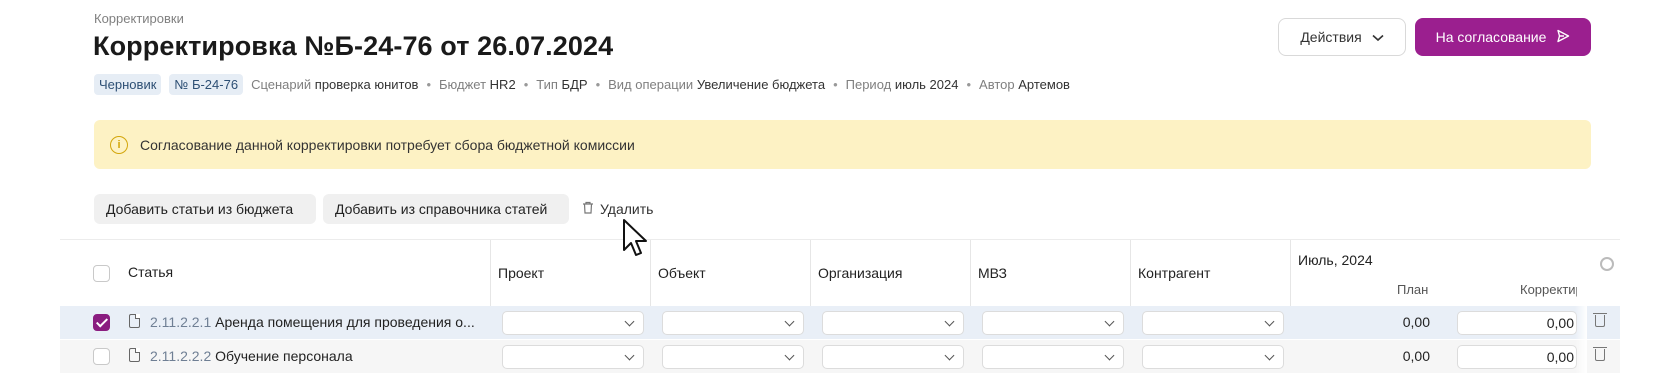 The height and width of the screenshot is (373, 1680). I want to click on delete-label: Удалить, so click(627, 209).